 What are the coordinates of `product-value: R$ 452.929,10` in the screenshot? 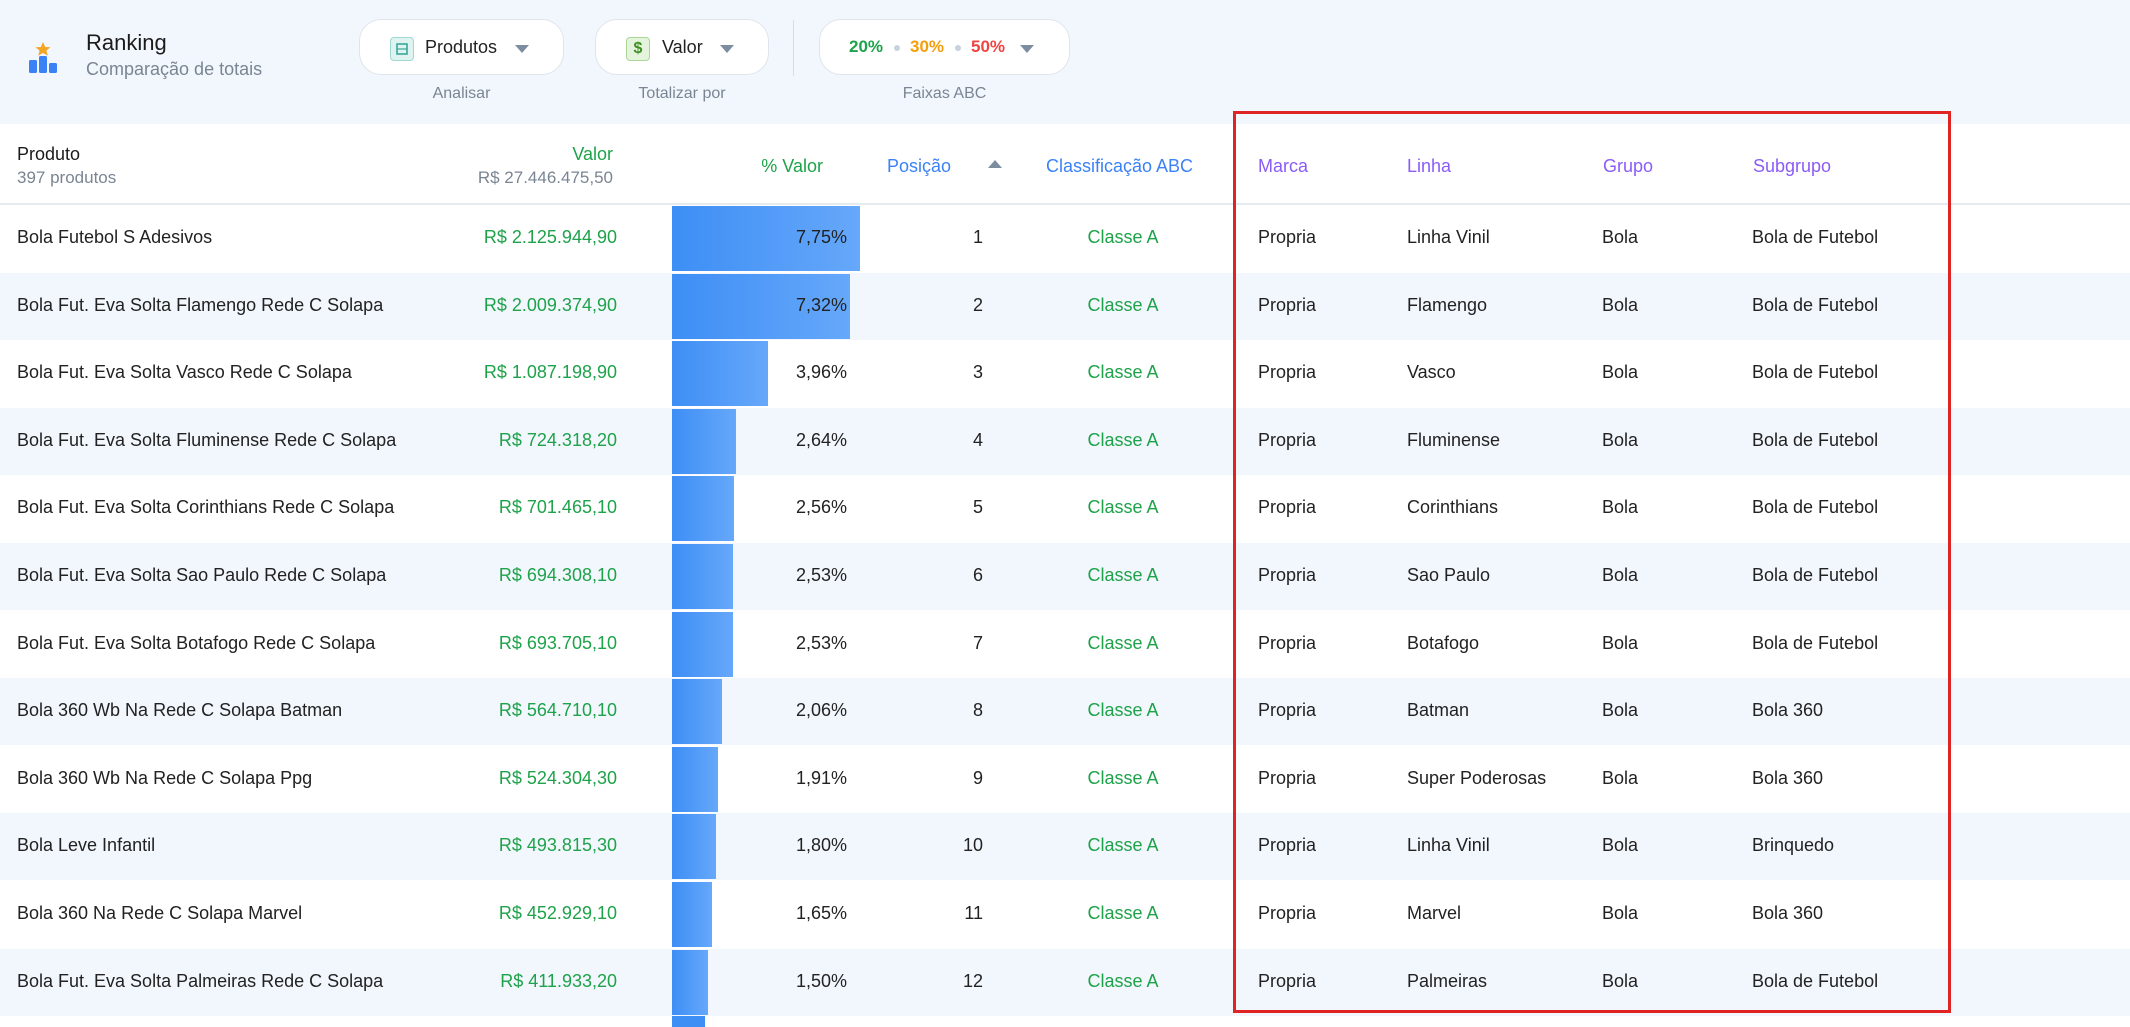 It's located at (557, 913).